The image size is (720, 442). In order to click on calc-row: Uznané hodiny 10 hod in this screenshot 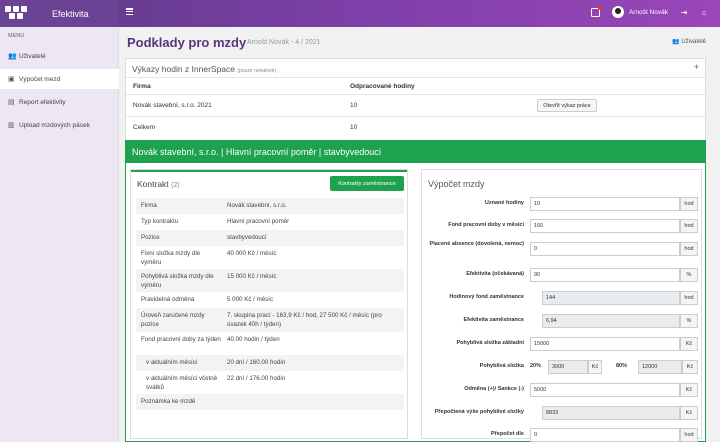, I will do `click(562, 205)`.